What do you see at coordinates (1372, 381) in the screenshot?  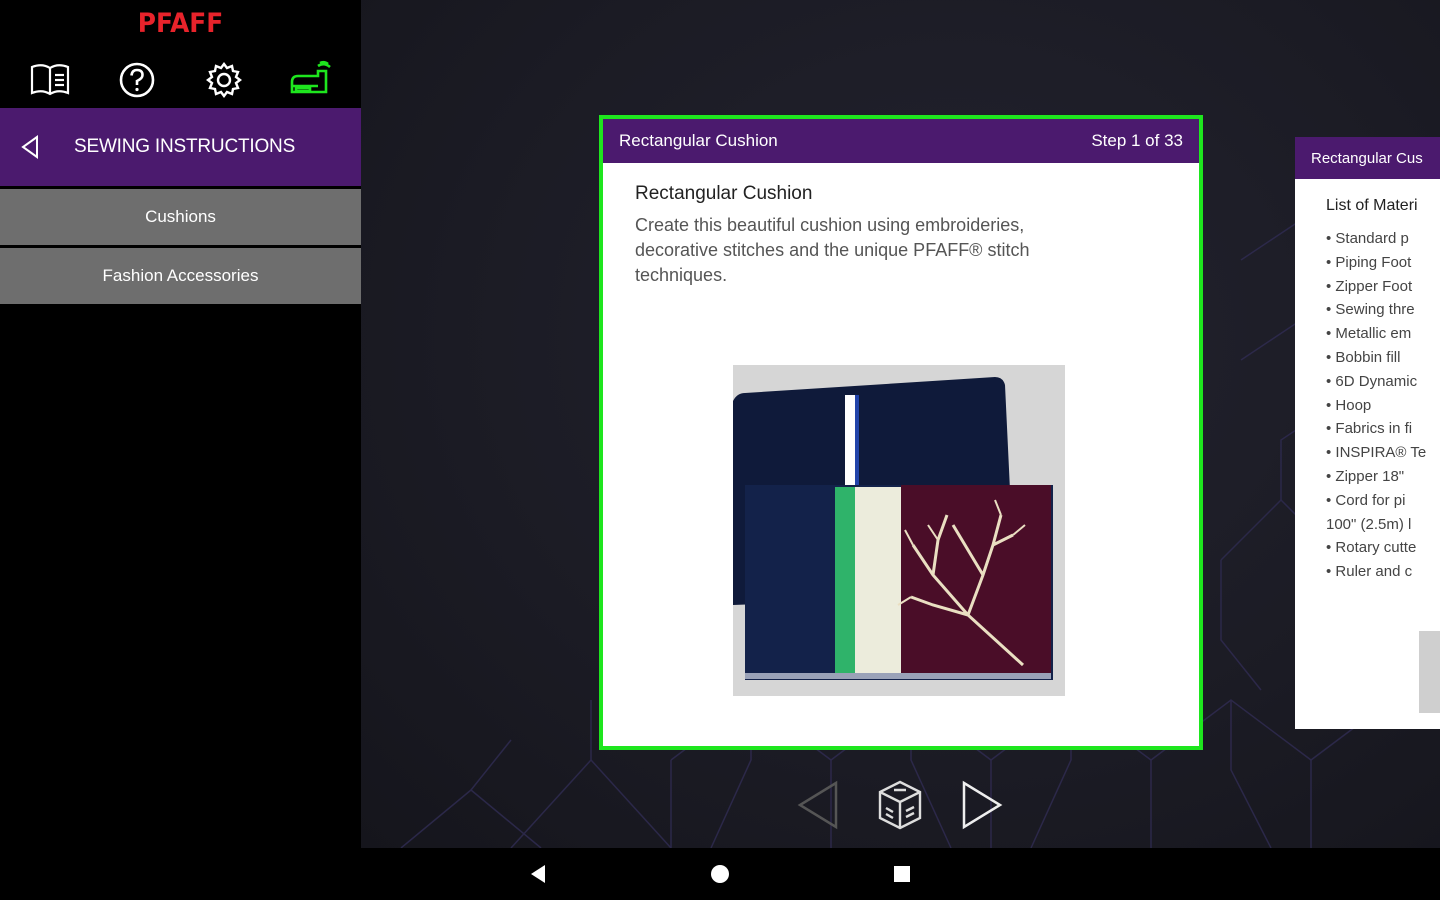 I see `list-item: • 6D Dynamic` at bounding box center [1372, 381].